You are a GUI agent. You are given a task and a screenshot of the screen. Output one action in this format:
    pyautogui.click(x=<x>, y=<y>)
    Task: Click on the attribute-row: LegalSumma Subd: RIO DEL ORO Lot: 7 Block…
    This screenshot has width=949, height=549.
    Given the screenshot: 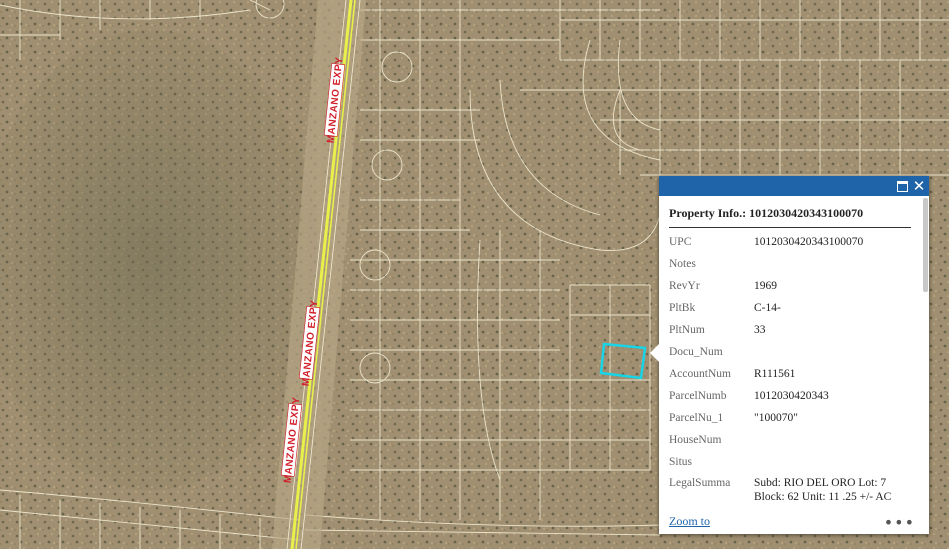 What is the action you would take?
    pyautogui.click(x=790, y=490)
    